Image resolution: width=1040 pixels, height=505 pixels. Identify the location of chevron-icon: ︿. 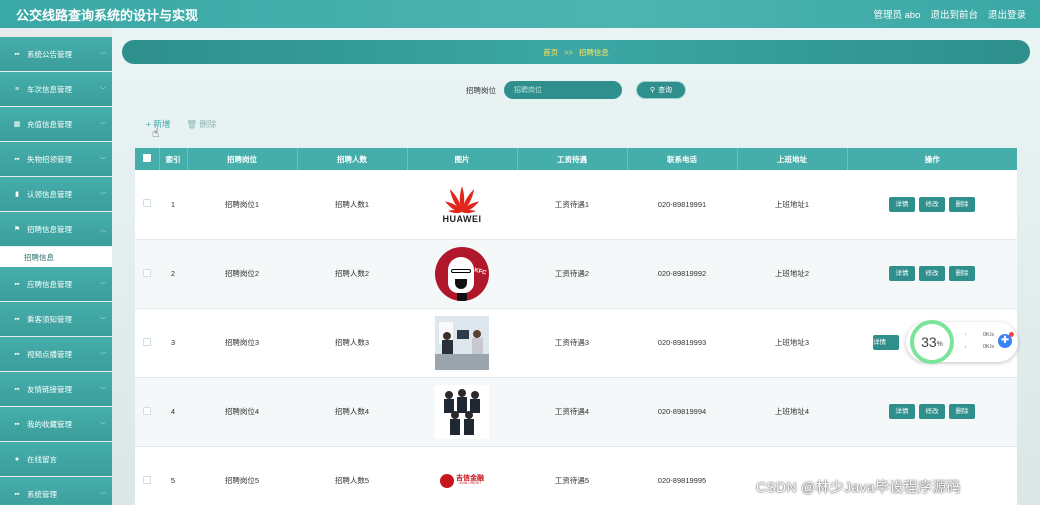
(102, 230).